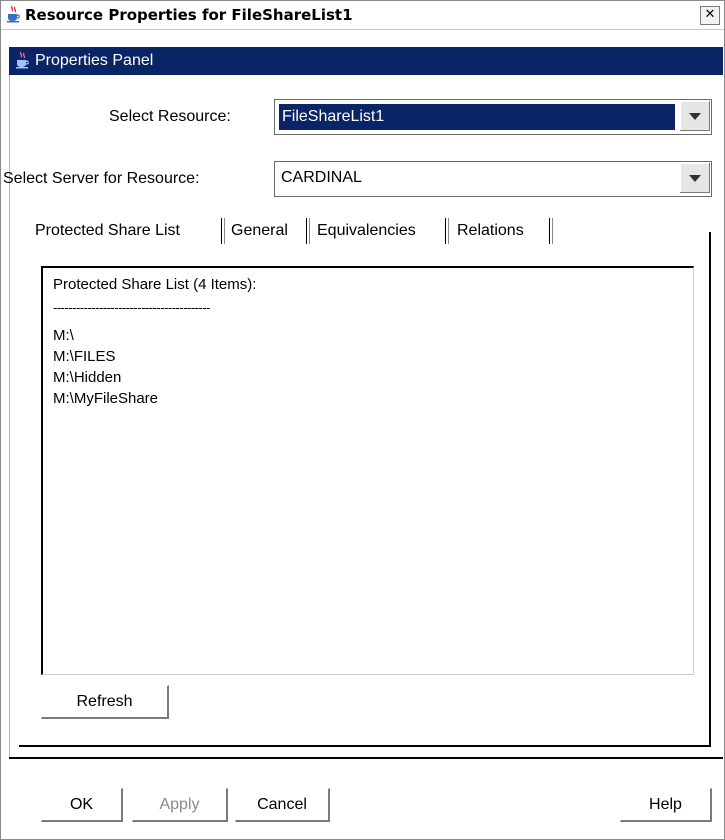 Image resolution: width=725 pixels, height=840 pixels. What do you see at coordinates (107, 230) in the screenshot?
I see `tab-label: Protected Share List` at bounding box center [107, 230].